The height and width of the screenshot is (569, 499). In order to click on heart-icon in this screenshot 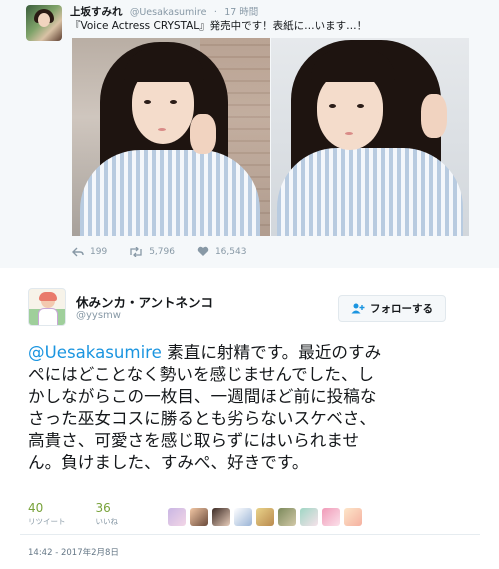, I will do `click(203, 251)`.